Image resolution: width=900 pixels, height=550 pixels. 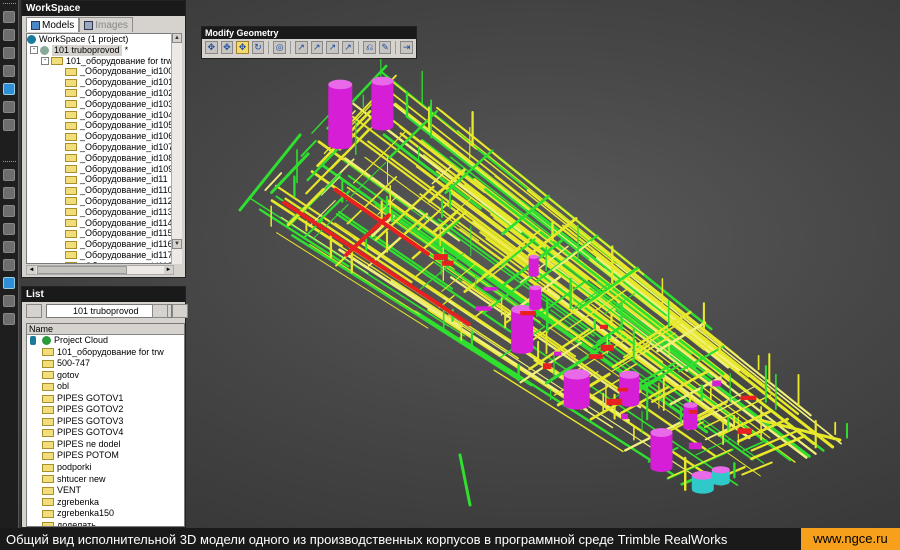 What do you see at coordinates (176, 148) in the screenshot?
I see `tree-vertical-scrollbar: ▲ ▼` at bounding box center [176, 148].